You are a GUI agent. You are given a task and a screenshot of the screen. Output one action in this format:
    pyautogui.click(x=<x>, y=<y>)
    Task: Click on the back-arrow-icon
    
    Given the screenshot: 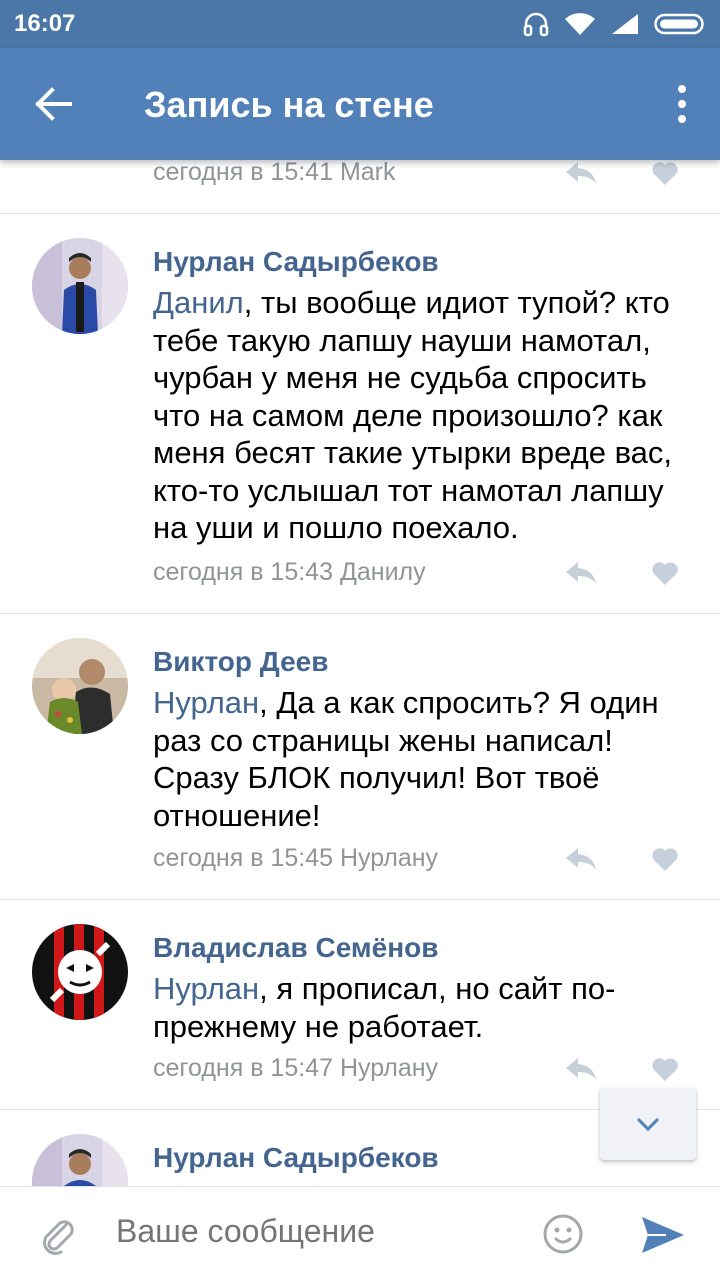 What is the action you would take?
    pyautogui.click(x=52, y=104)
    